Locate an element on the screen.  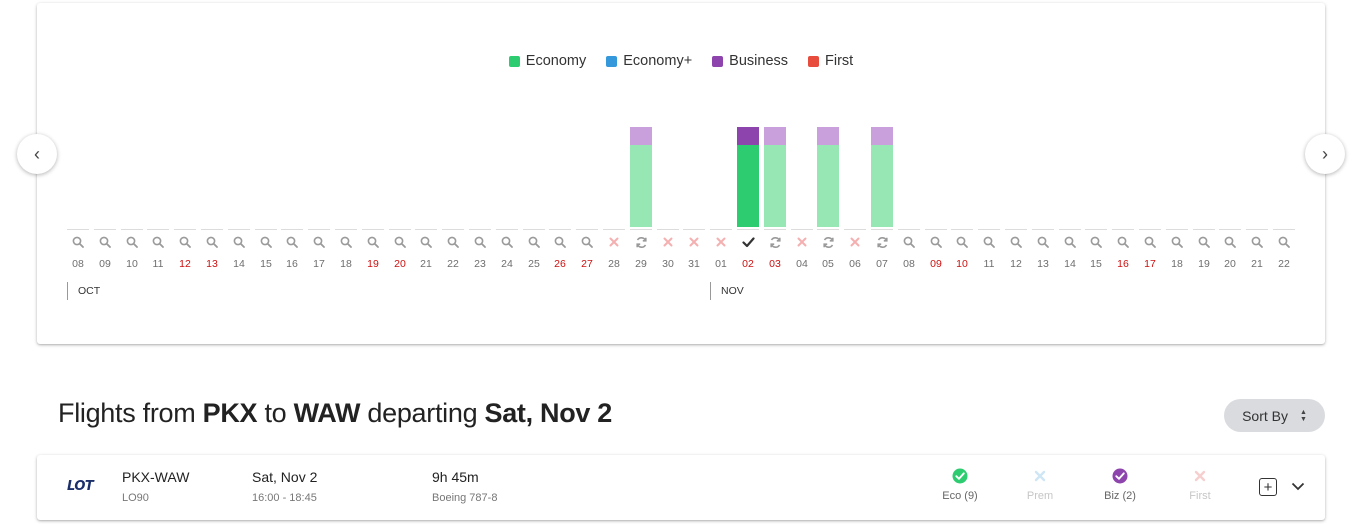
calendar-day-column: 28 is located at coordinates (614, 138).